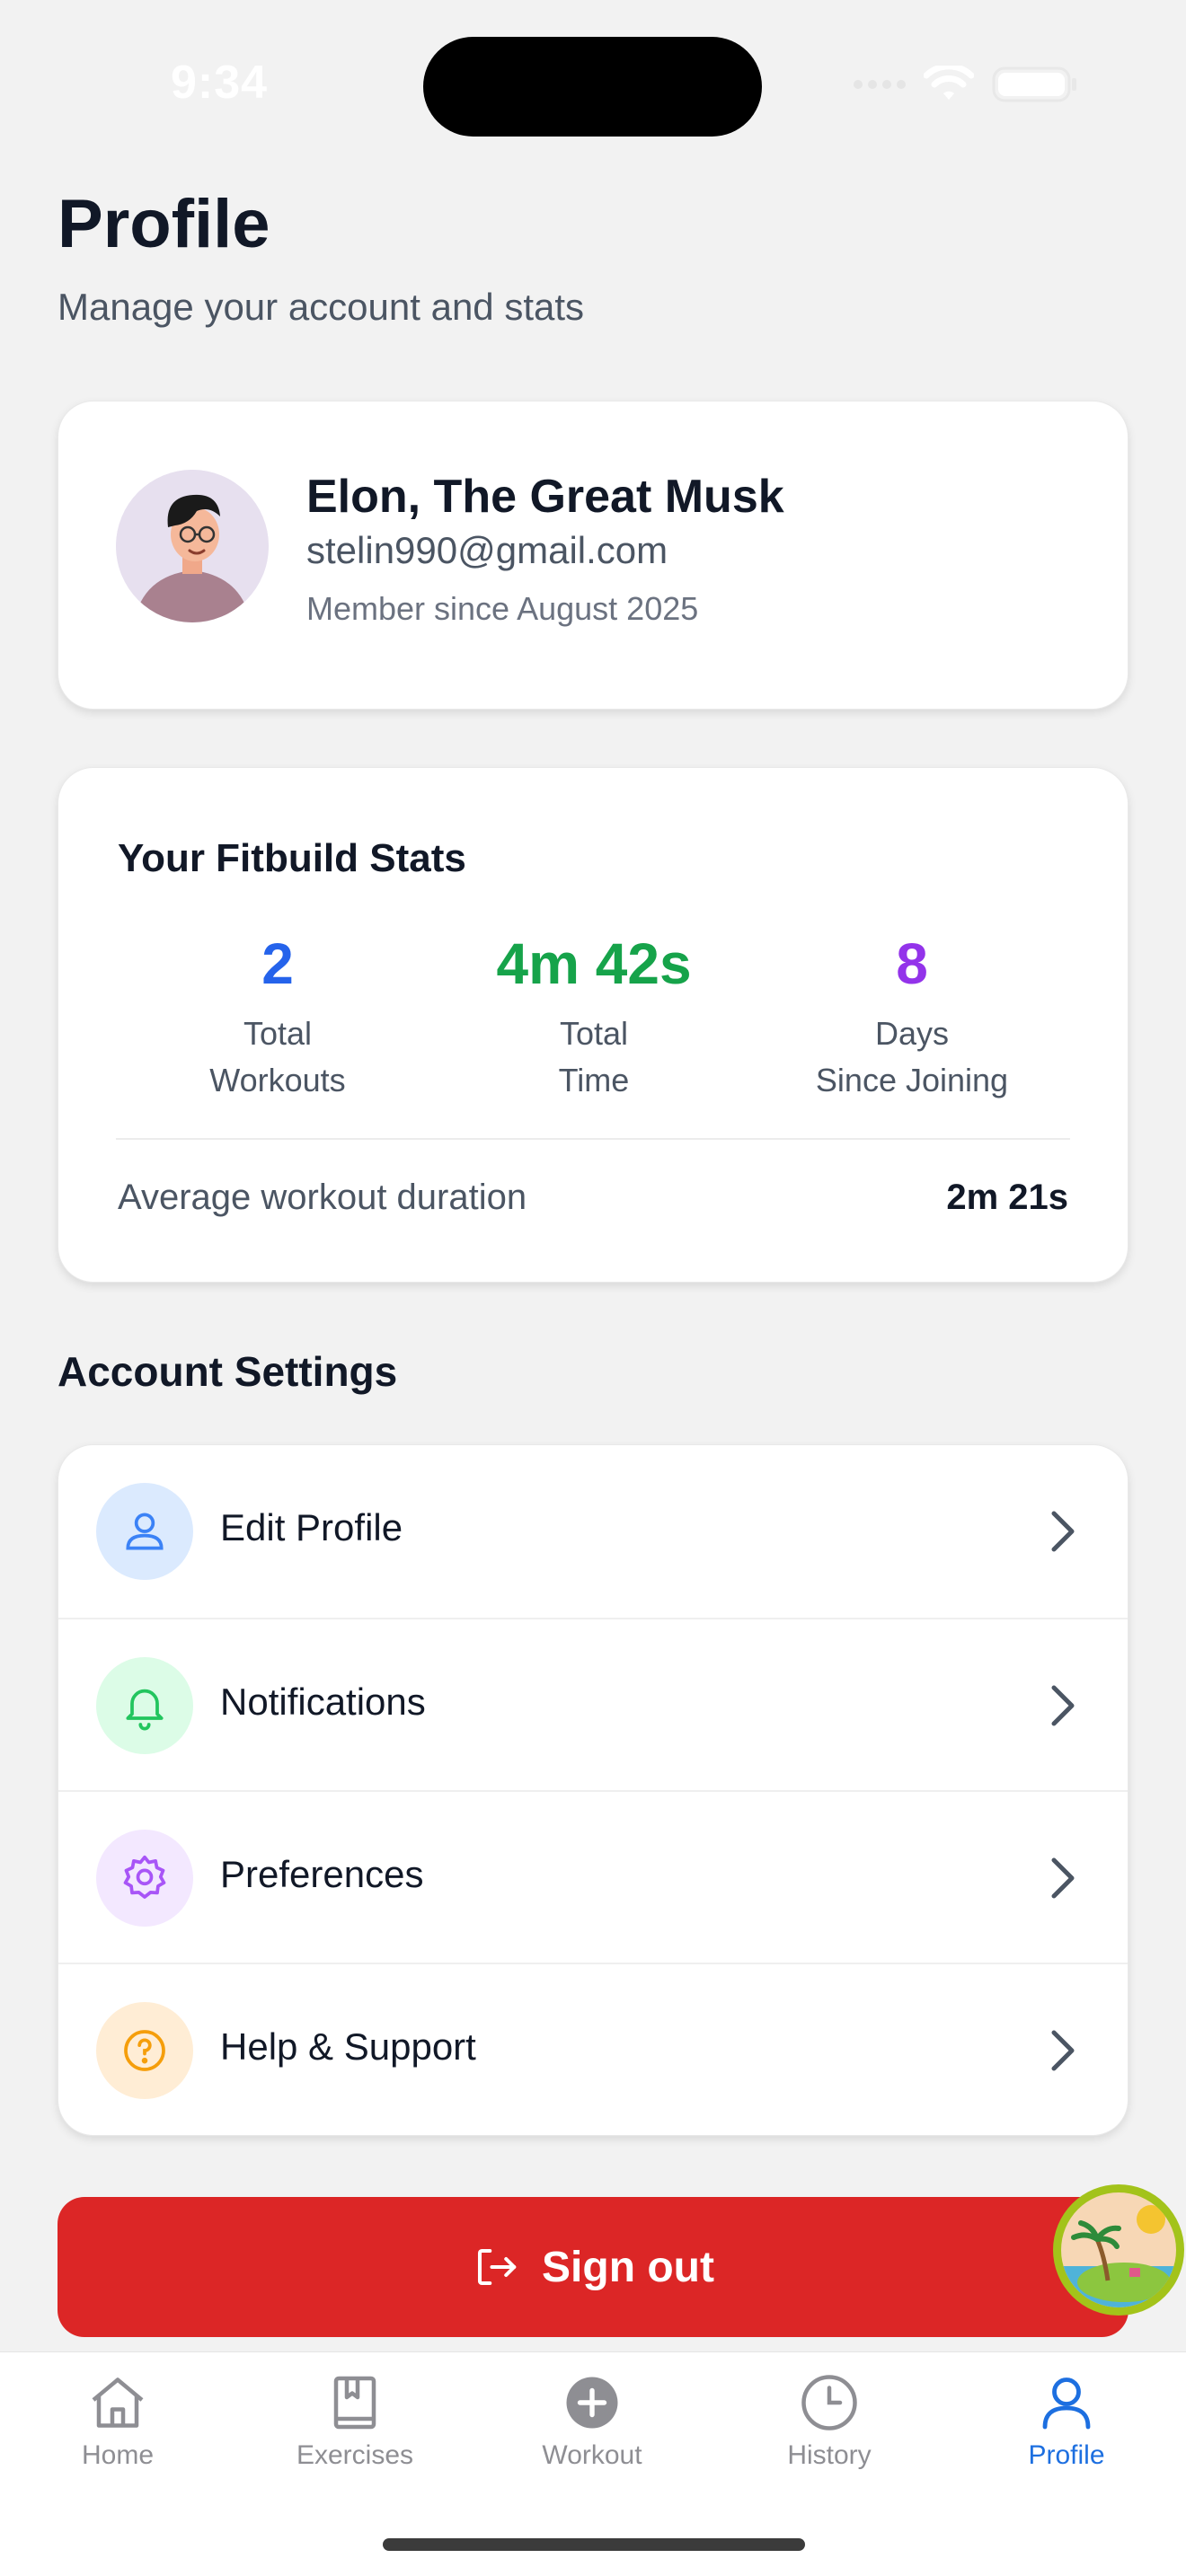 The image size is (1186, 2576). Describe the element at coordinates (277, 963) in the screenshot. I see `stat-value: 2` at that location.